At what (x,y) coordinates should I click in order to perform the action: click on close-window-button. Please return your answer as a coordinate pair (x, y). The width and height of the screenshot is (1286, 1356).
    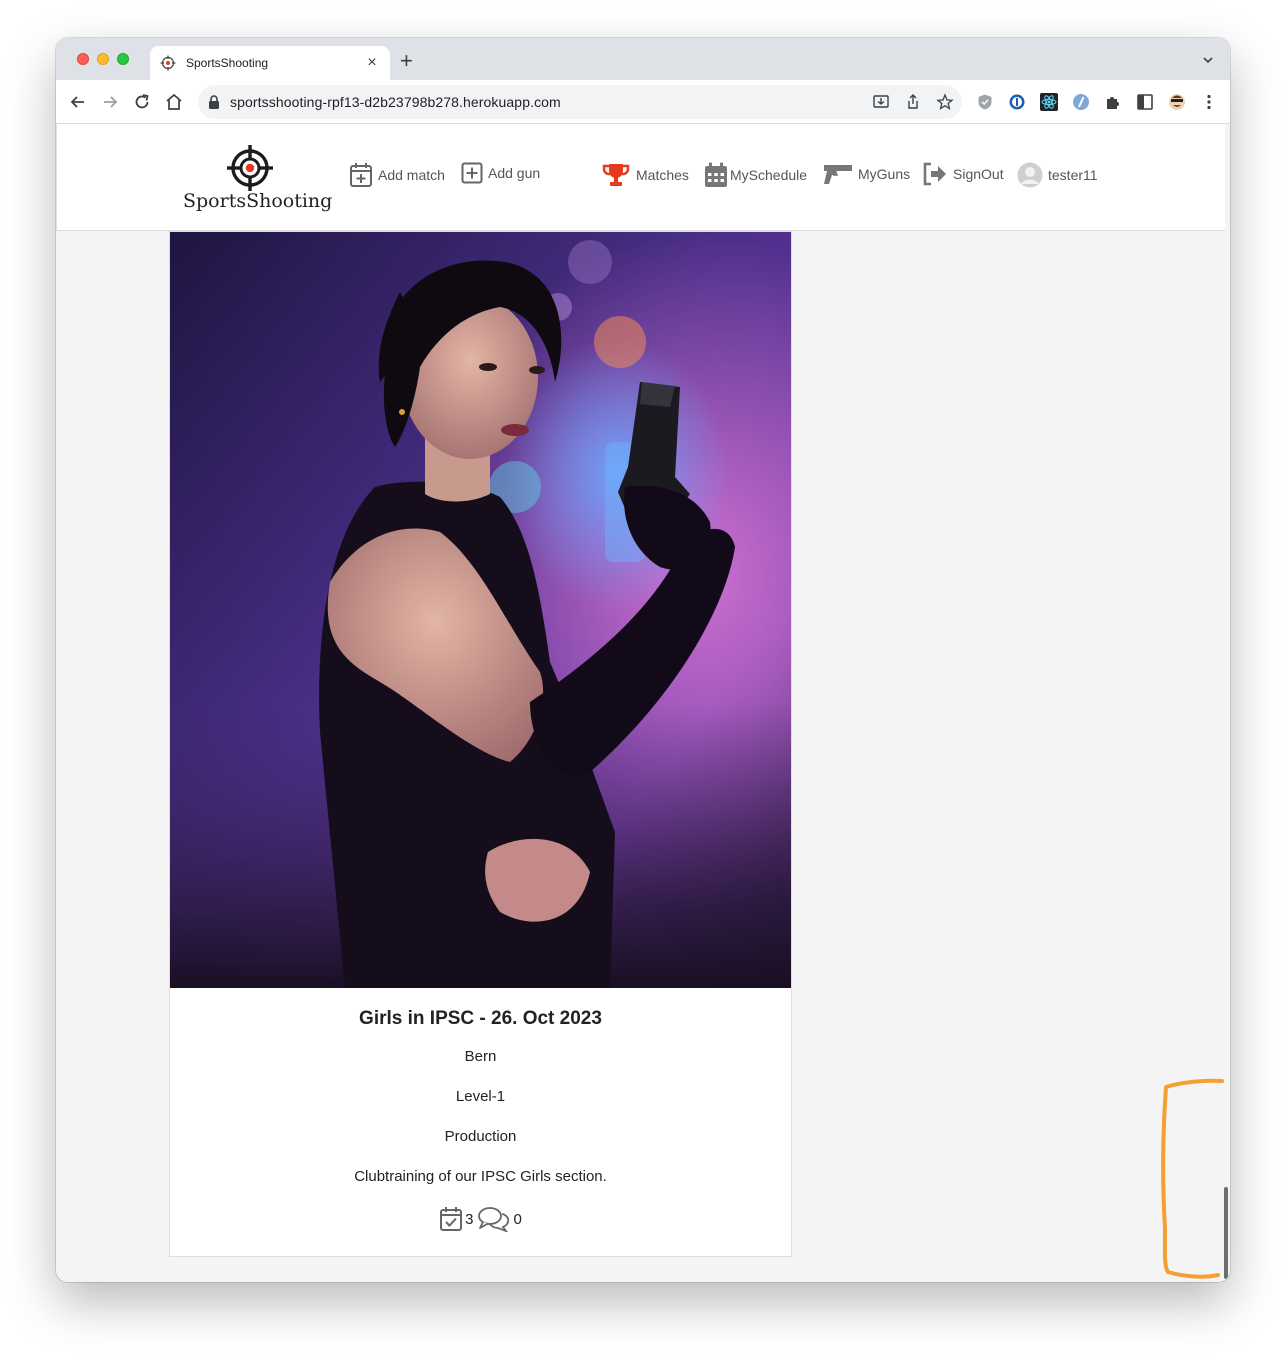
    Looking at the image, I should click on (83, 59).